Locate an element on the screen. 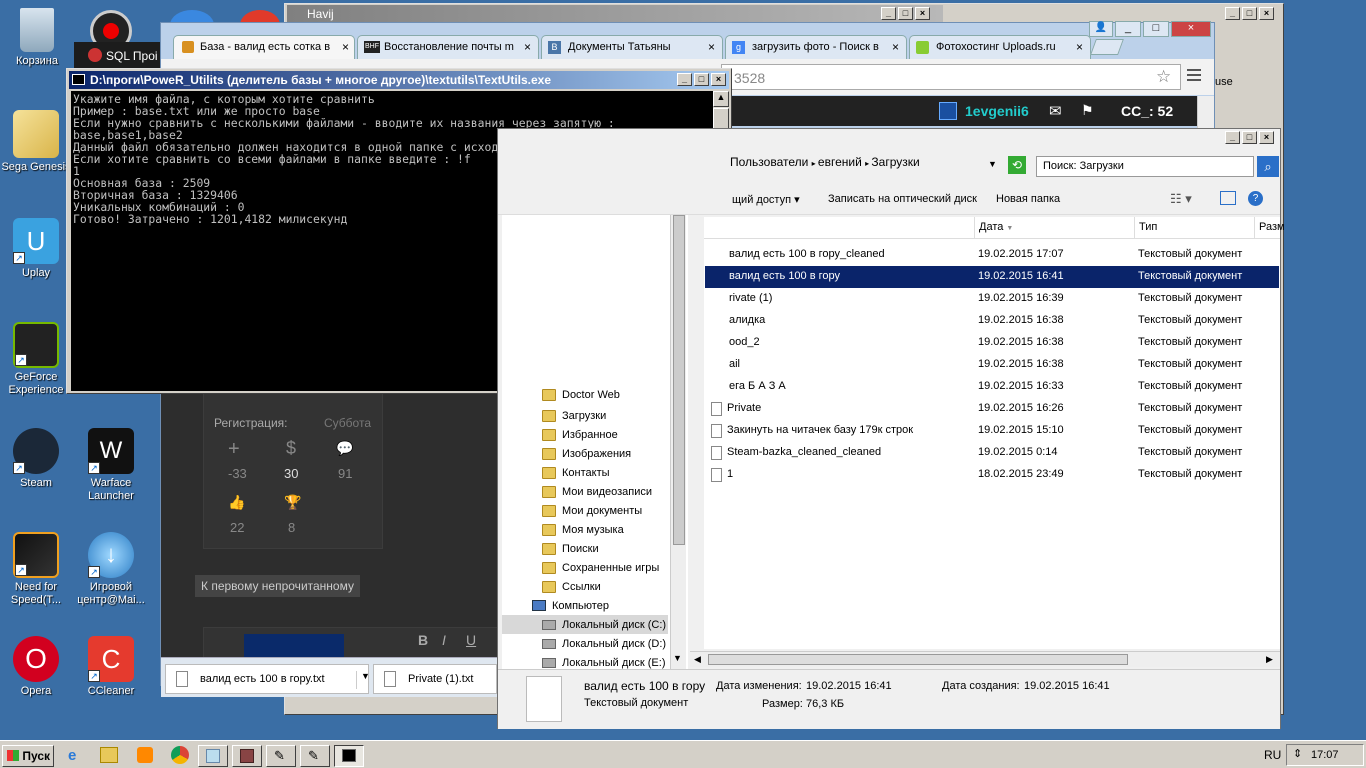  browser-tab: B Документы Татьяны × is located at coordinates (632, 47).